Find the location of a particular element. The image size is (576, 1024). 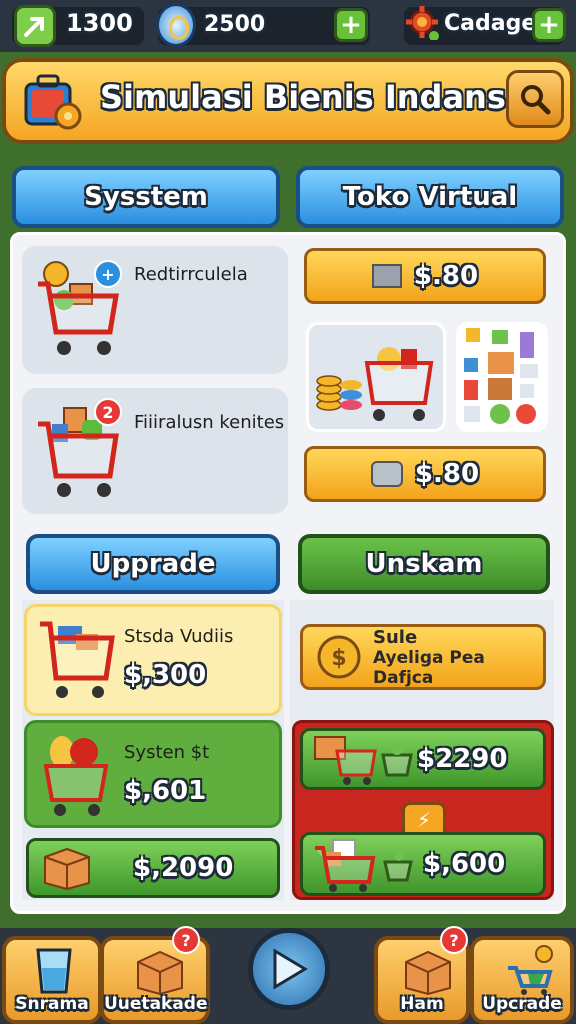

fruit-cart-icon is located at coordinates (76, 774).